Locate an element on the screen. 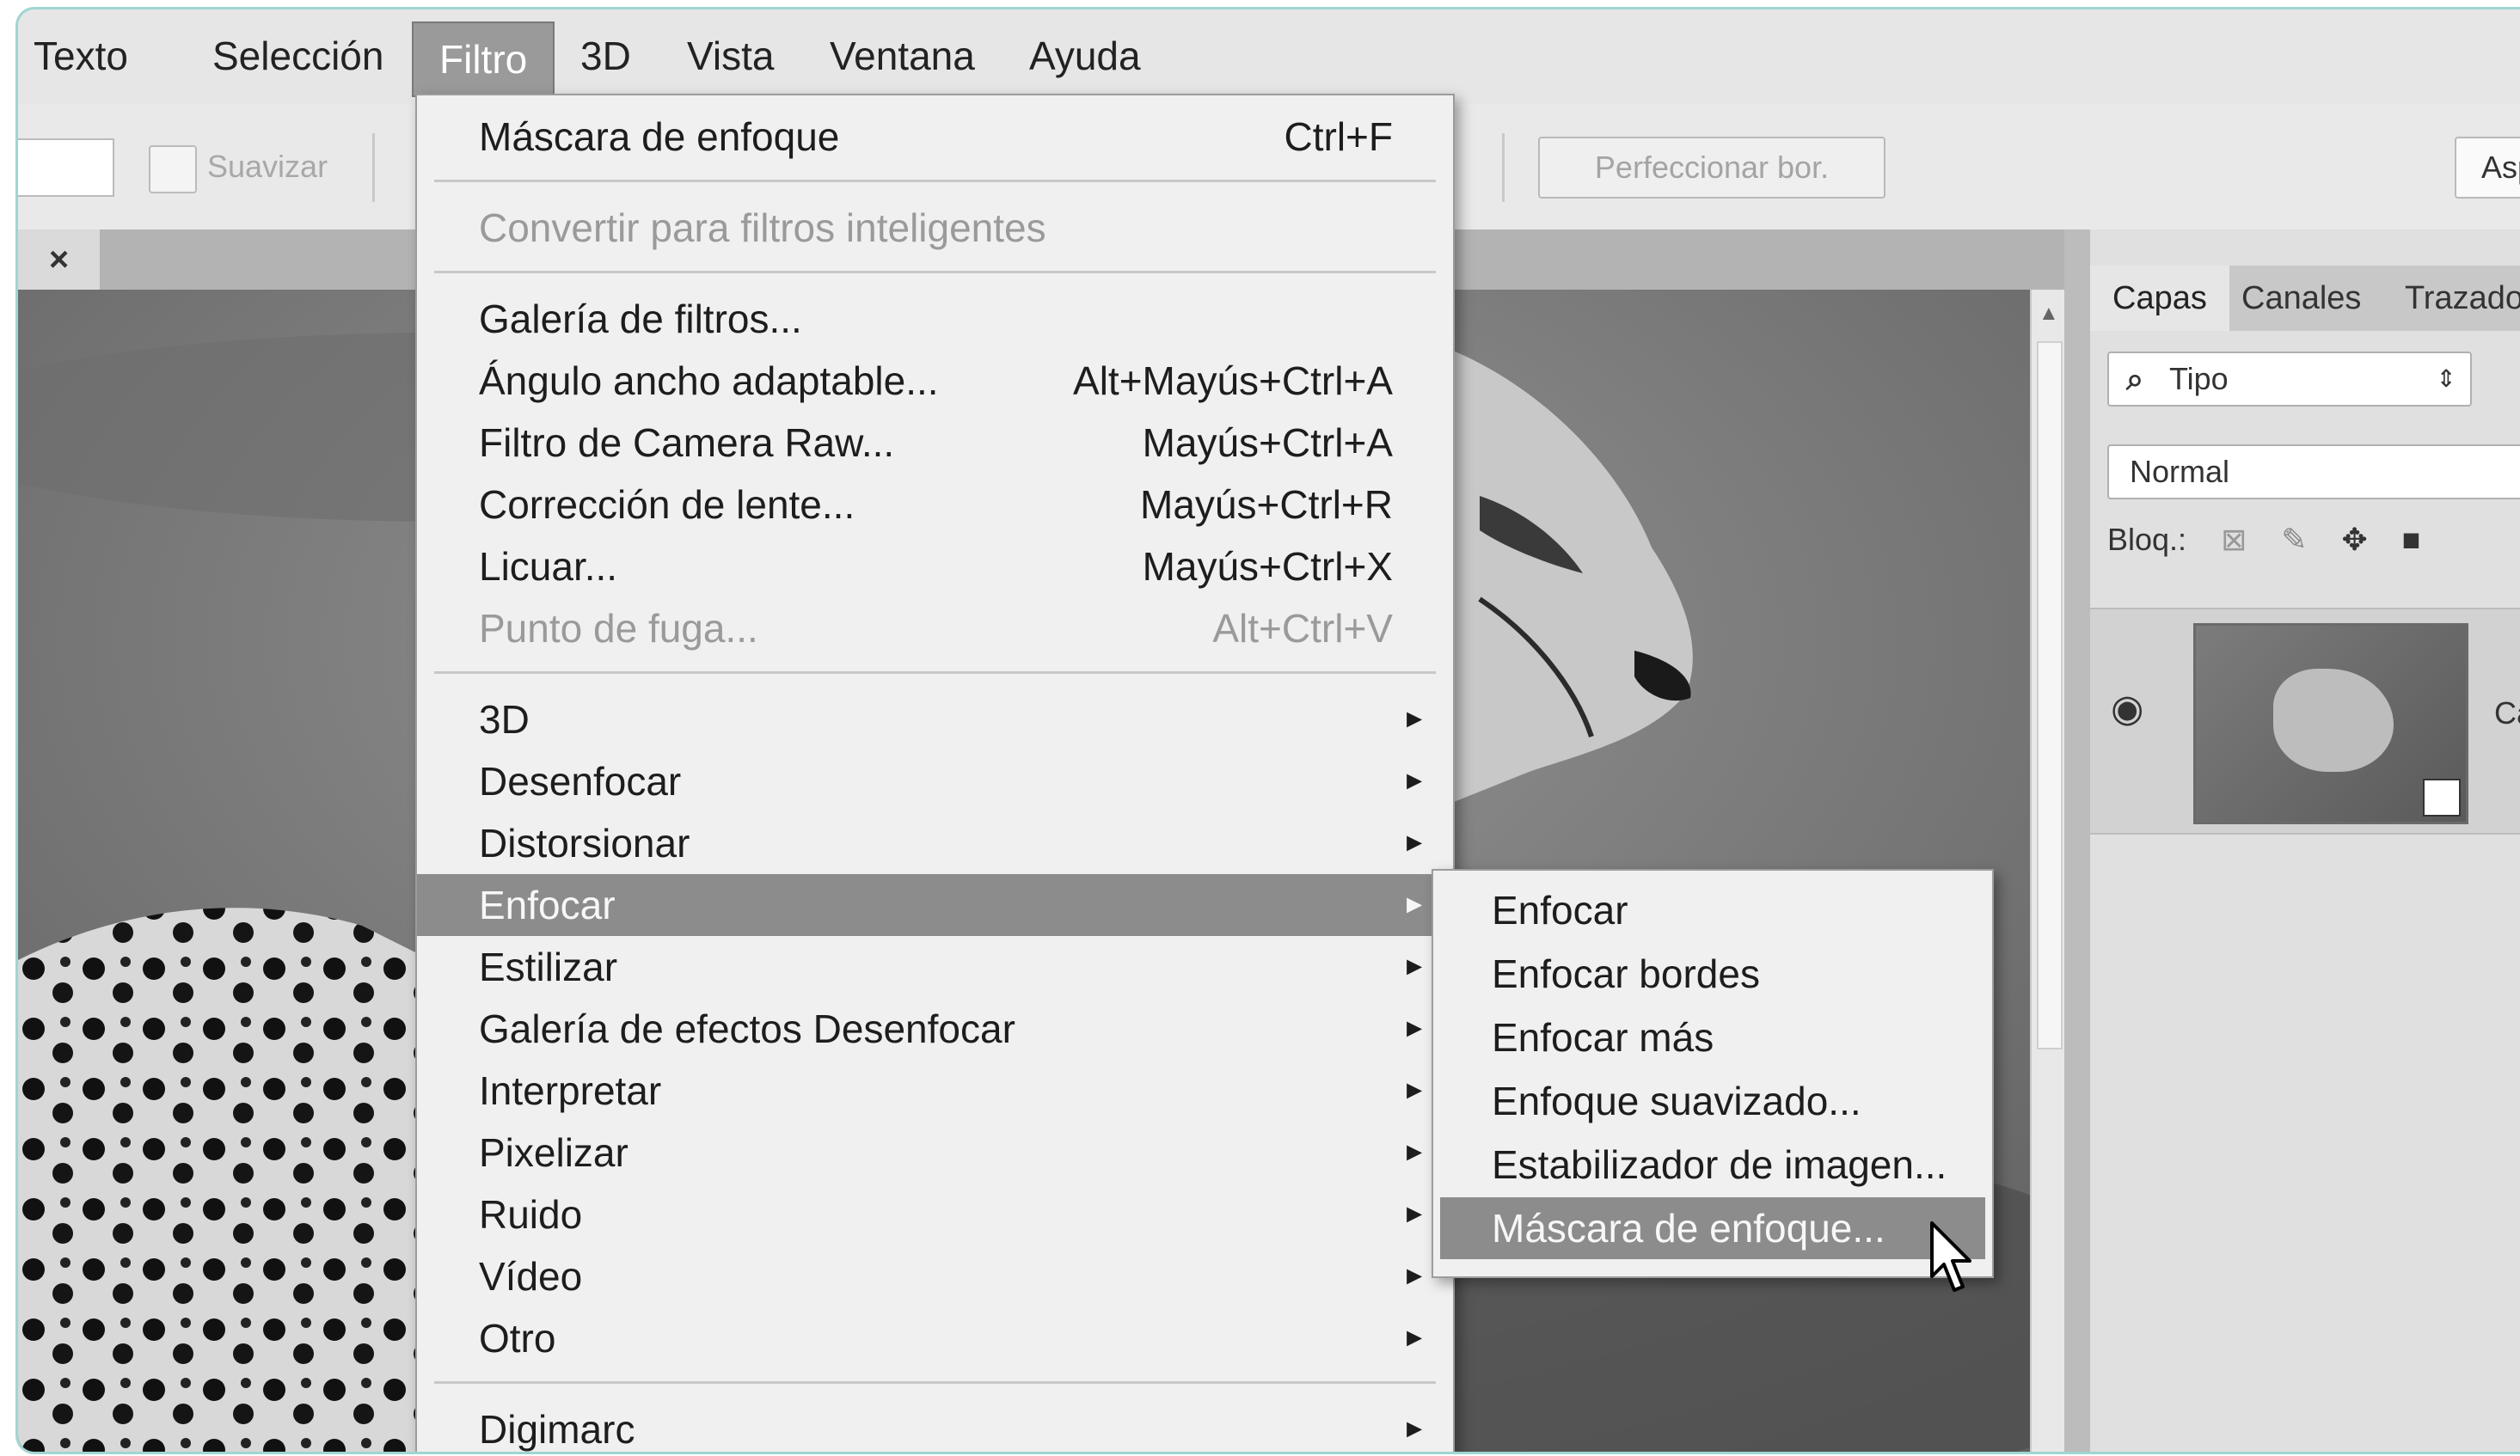 Image resolution: width=2520 pixels, height=1456 pixels. filter-menu-item-desenfocar: Desenfocar ► is located at coordinates (935, 781).